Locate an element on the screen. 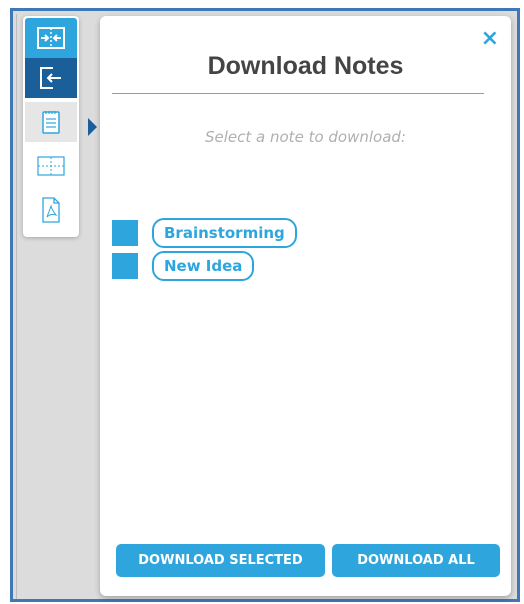  tool-exit is located at coordinates (51, 78).